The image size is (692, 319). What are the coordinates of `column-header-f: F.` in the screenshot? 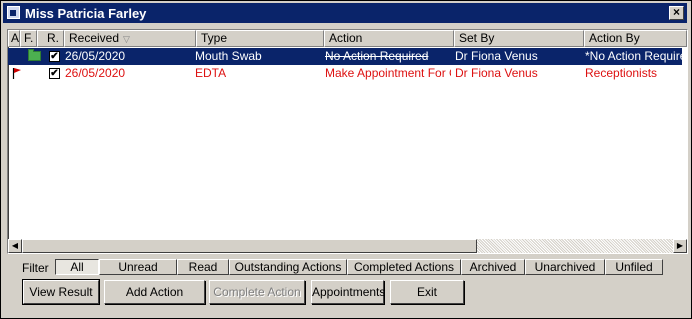 It's located at (28, 38).